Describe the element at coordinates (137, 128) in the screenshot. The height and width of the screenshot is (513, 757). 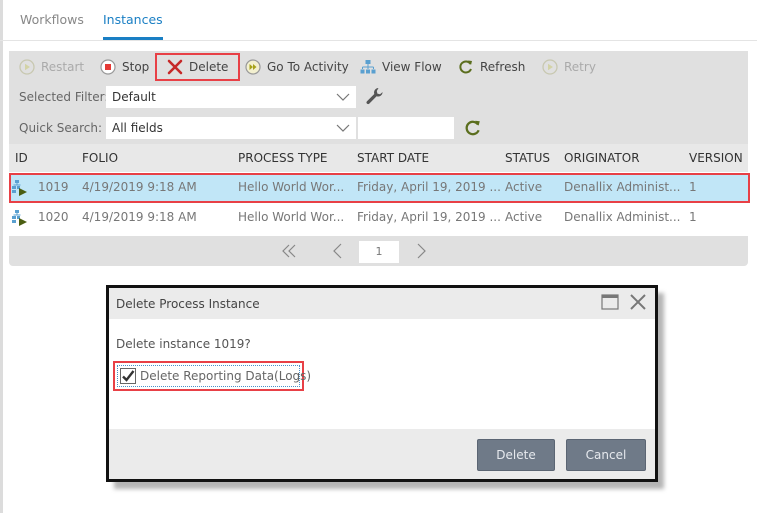
I see `quick-search-field-value: All fields` at that location.